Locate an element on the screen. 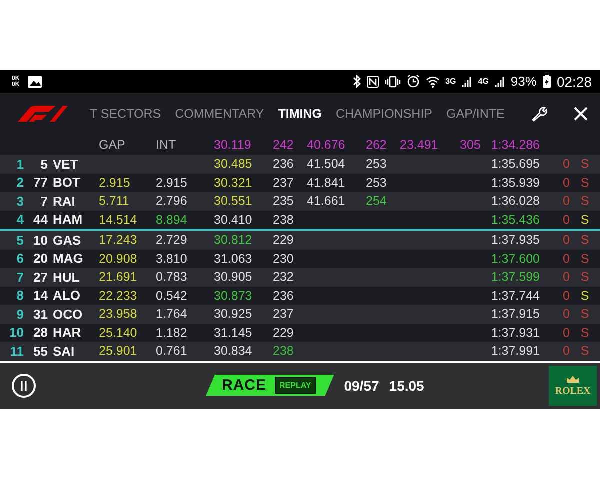 The width and height of the screenshot is (600, 480). alarm-icon is located at coordinates (413, 81).